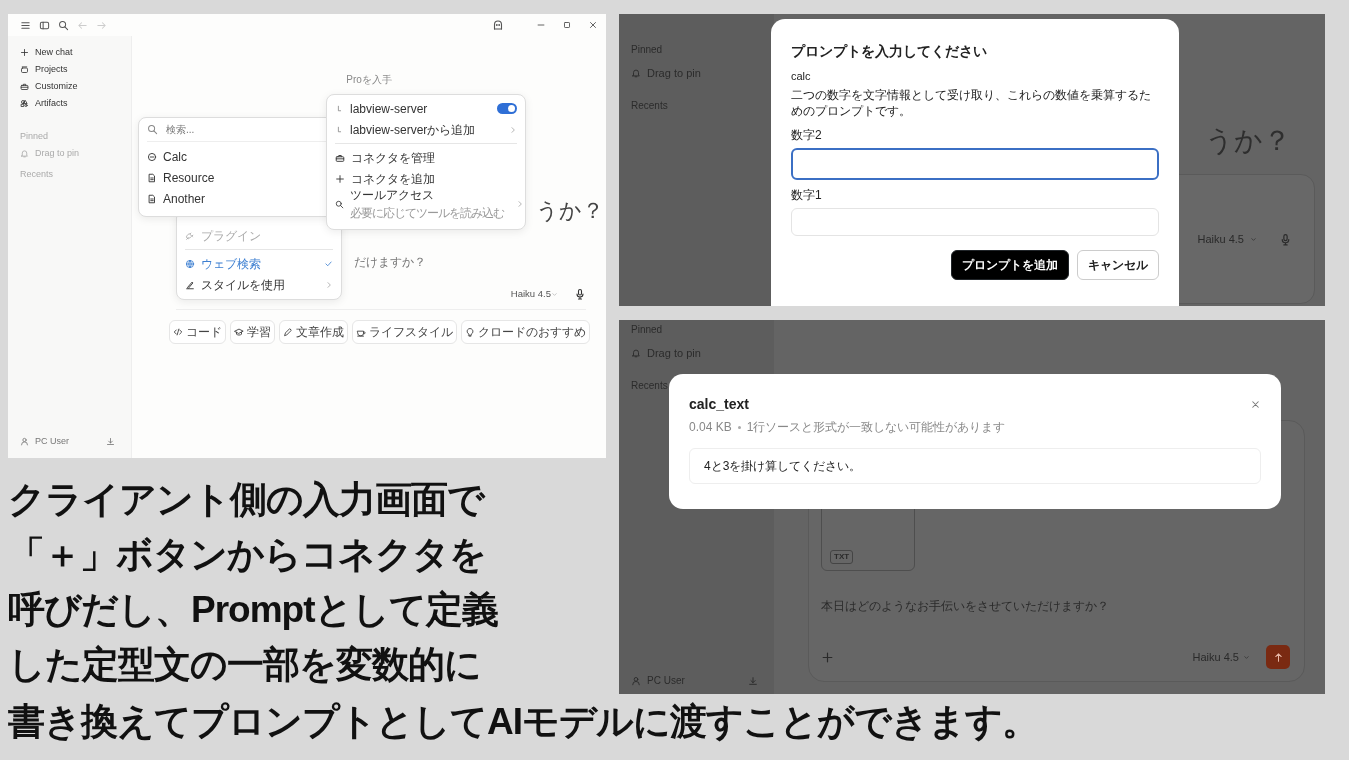  What do you see at coordinates (710, 427) in the screenshot?
I see `file-size: 0.04 KB` at bounding box center [710, 427].